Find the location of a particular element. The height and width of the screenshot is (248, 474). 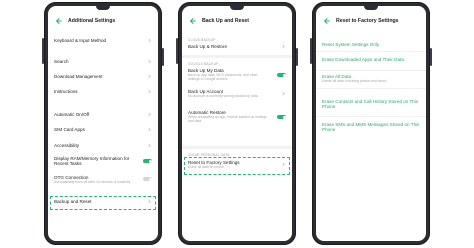

option-label: Reset System Settings Only is located at coordinates (351, 44).